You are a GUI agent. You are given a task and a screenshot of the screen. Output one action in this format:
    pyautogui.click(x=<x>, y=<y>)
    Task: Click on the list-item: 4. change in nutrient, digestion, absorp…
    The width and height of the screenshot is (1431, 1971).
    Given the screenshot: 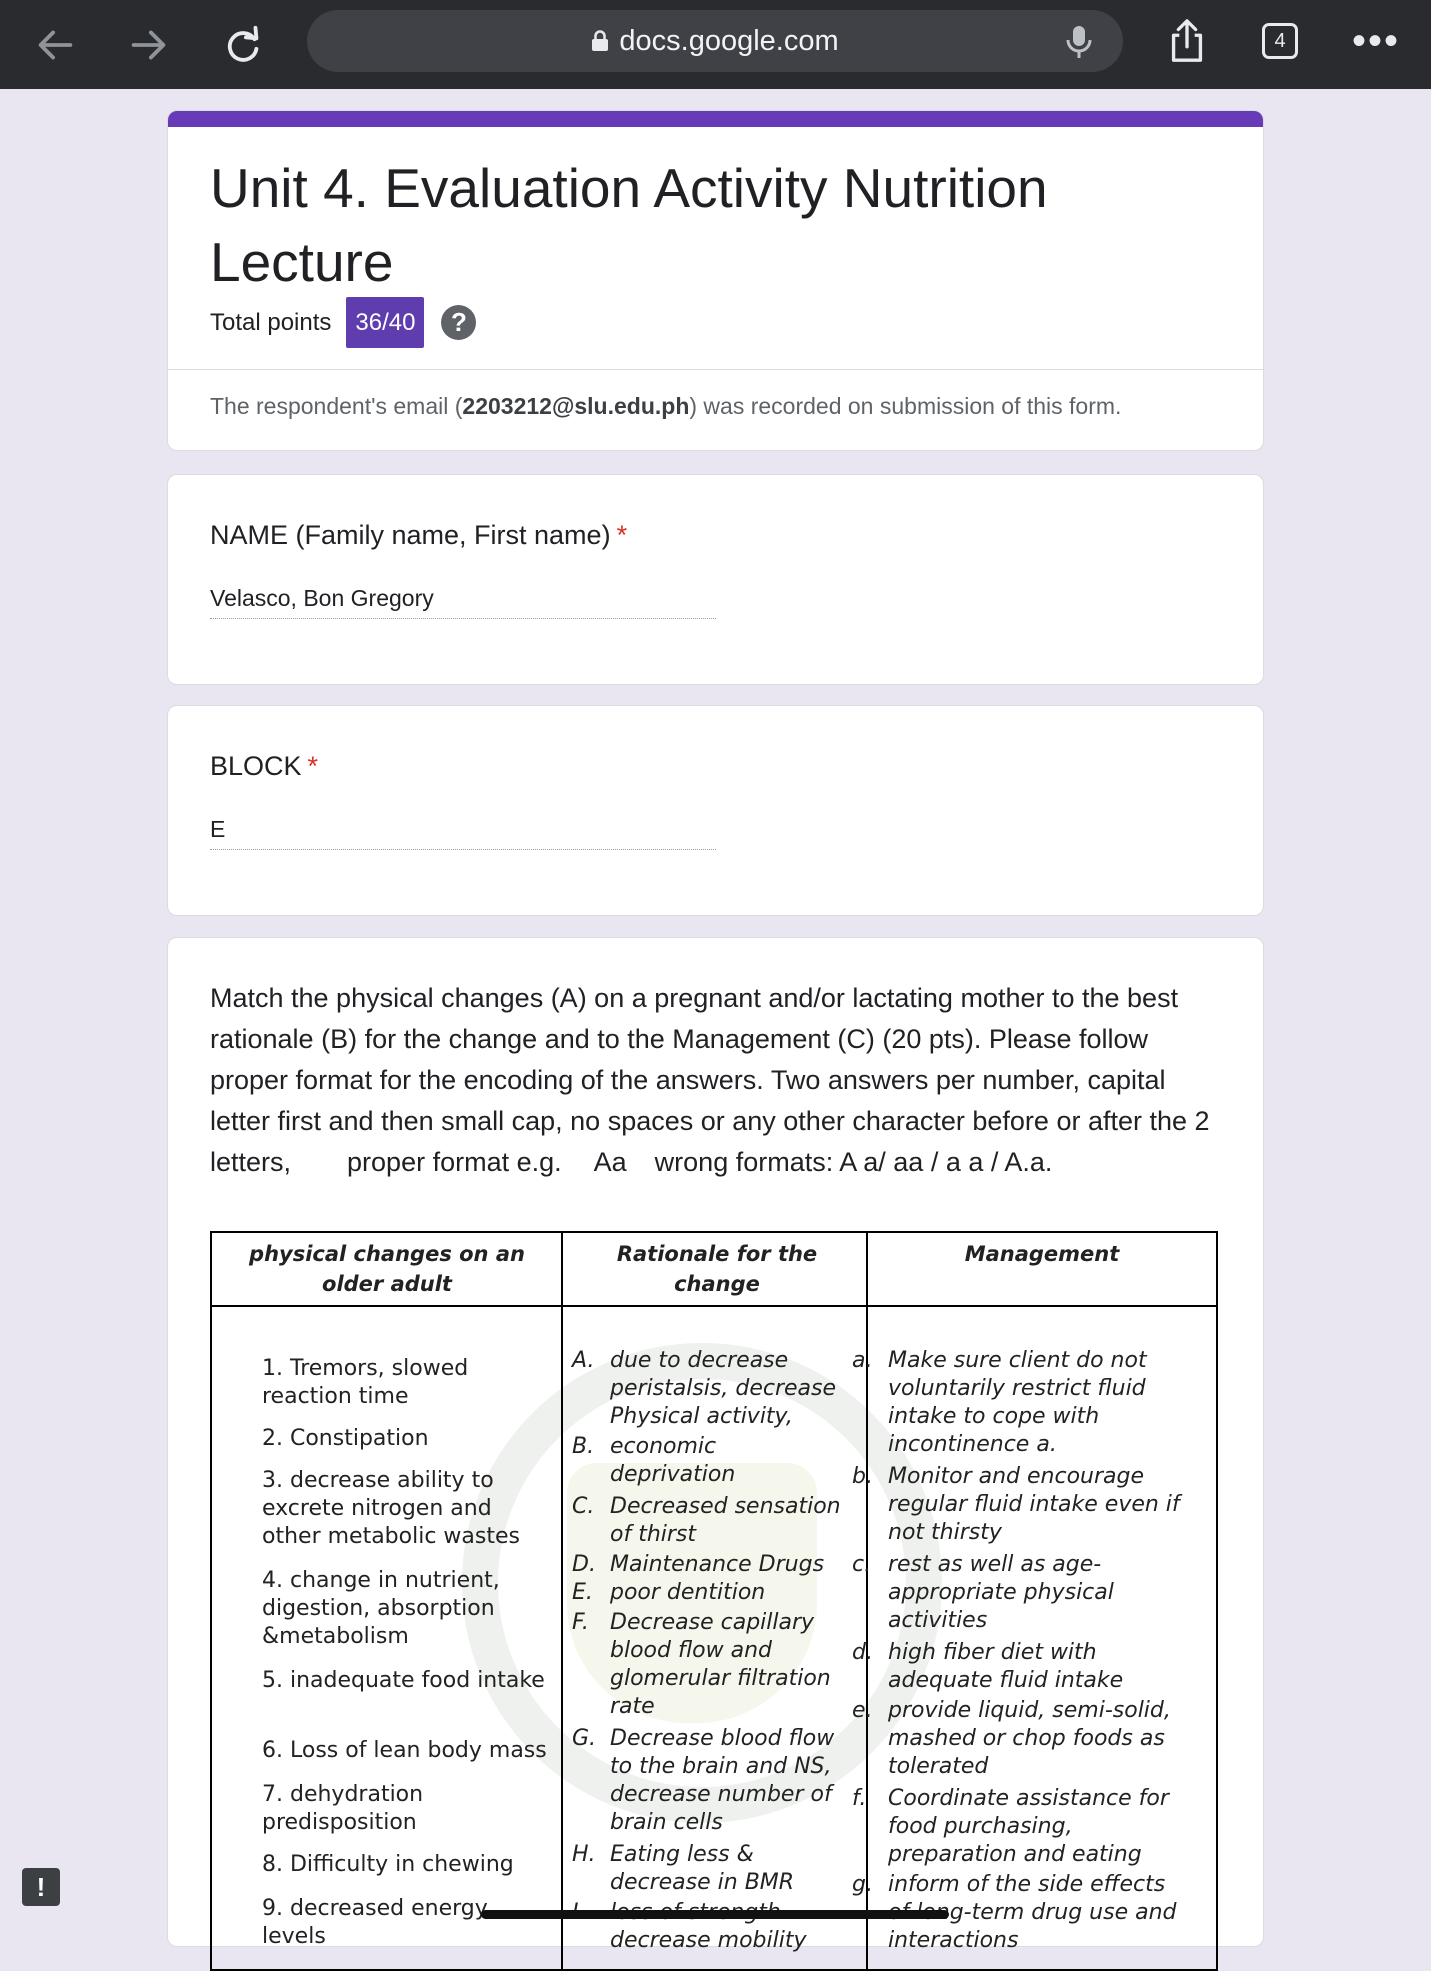 What is the action you would take?
    pyautogui.click(x=381, y=1608)
    